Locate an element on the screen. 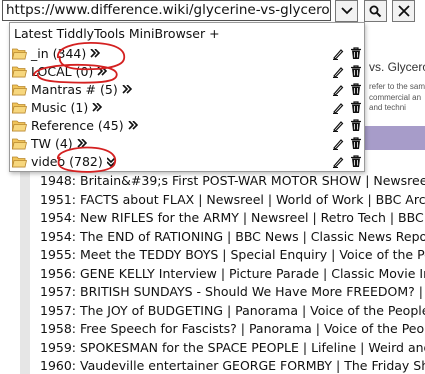  search-button is located at coordinates (375, 11).